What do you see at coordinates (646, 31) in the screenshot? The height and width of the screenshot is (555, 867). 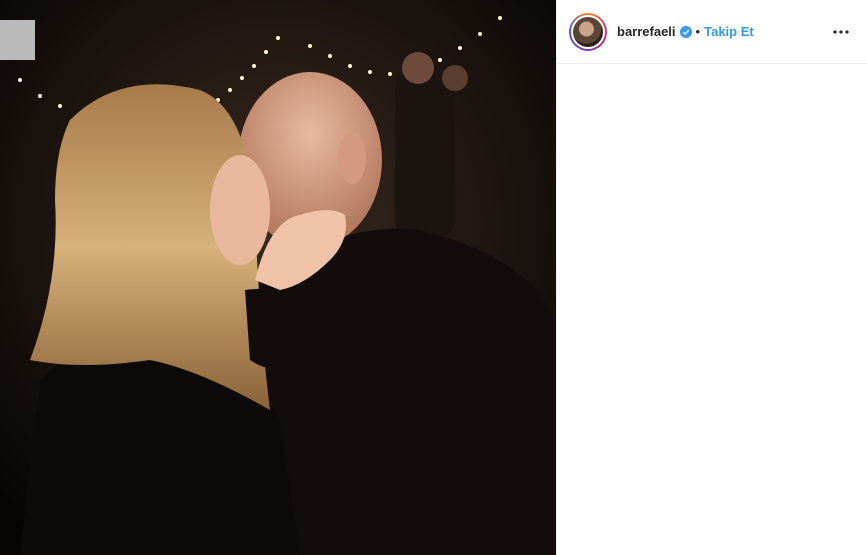 I see `username-link: barrefaeli` at bounding box center [646, 31].